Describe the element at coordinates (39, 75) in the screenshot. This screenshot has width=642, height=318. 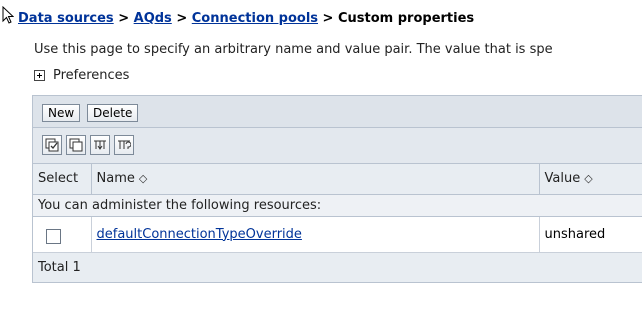
I see `expand-plus-icon` at that location.